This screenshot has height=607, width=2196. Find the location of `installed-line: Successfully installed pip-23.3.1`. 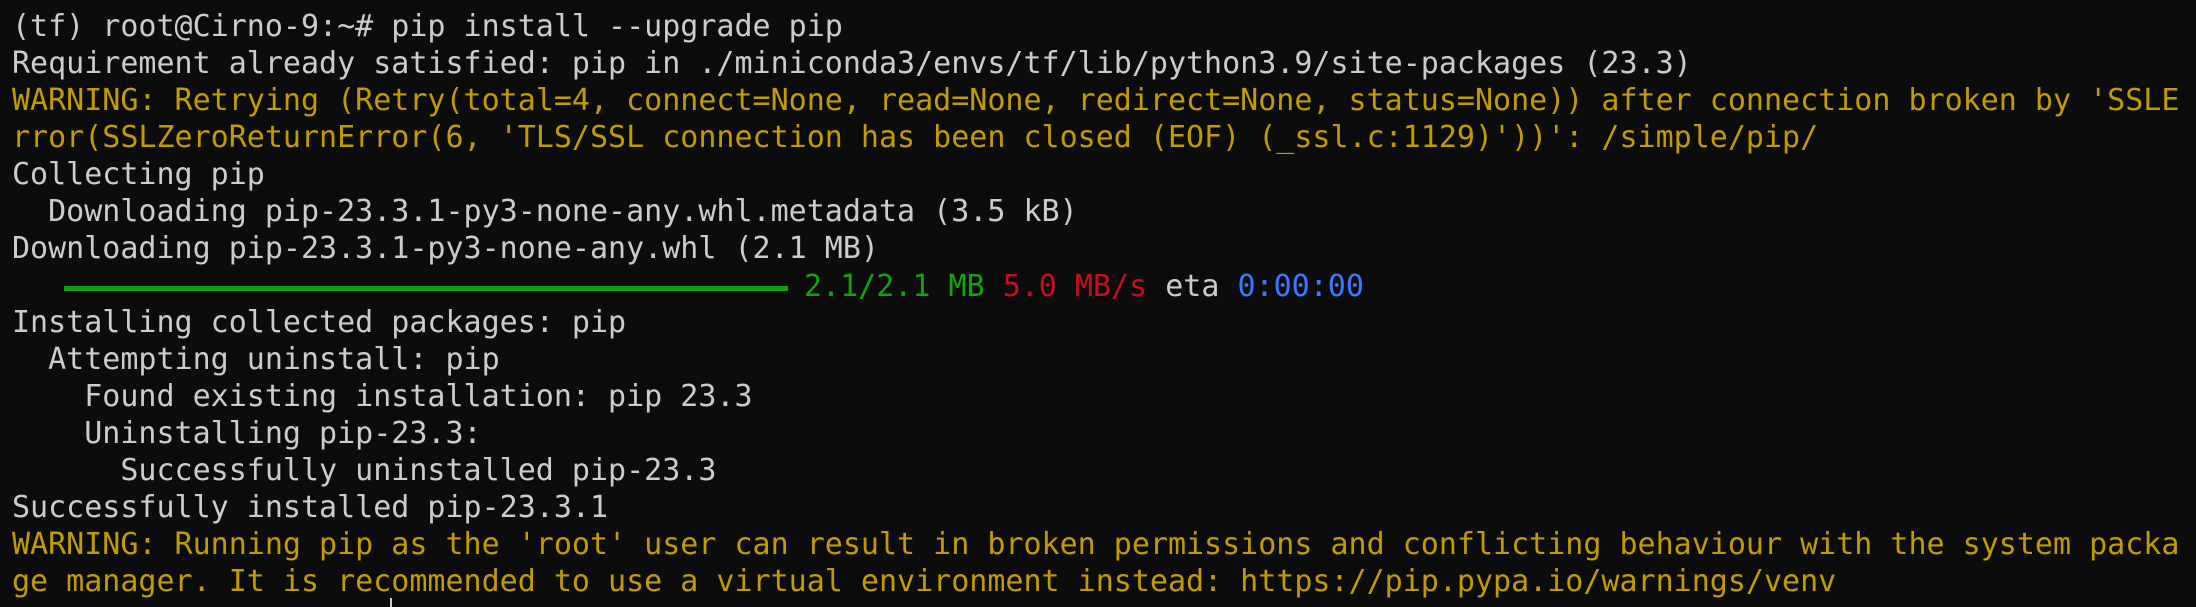

installed-line: Successfully installed pip-23.3.1 is located at coordinates (310, 507).